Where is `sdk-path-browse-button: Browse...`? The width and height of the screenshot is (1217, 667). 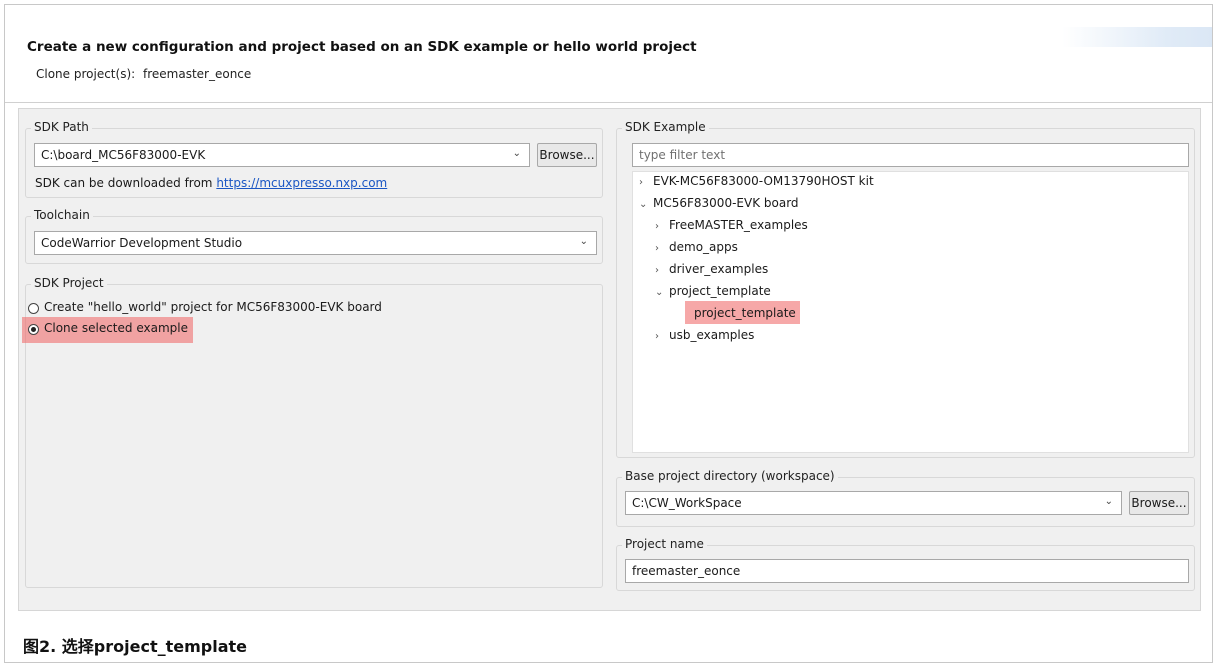 sdk-path-browse-button: Browse... is located at coordinates (567, 155).